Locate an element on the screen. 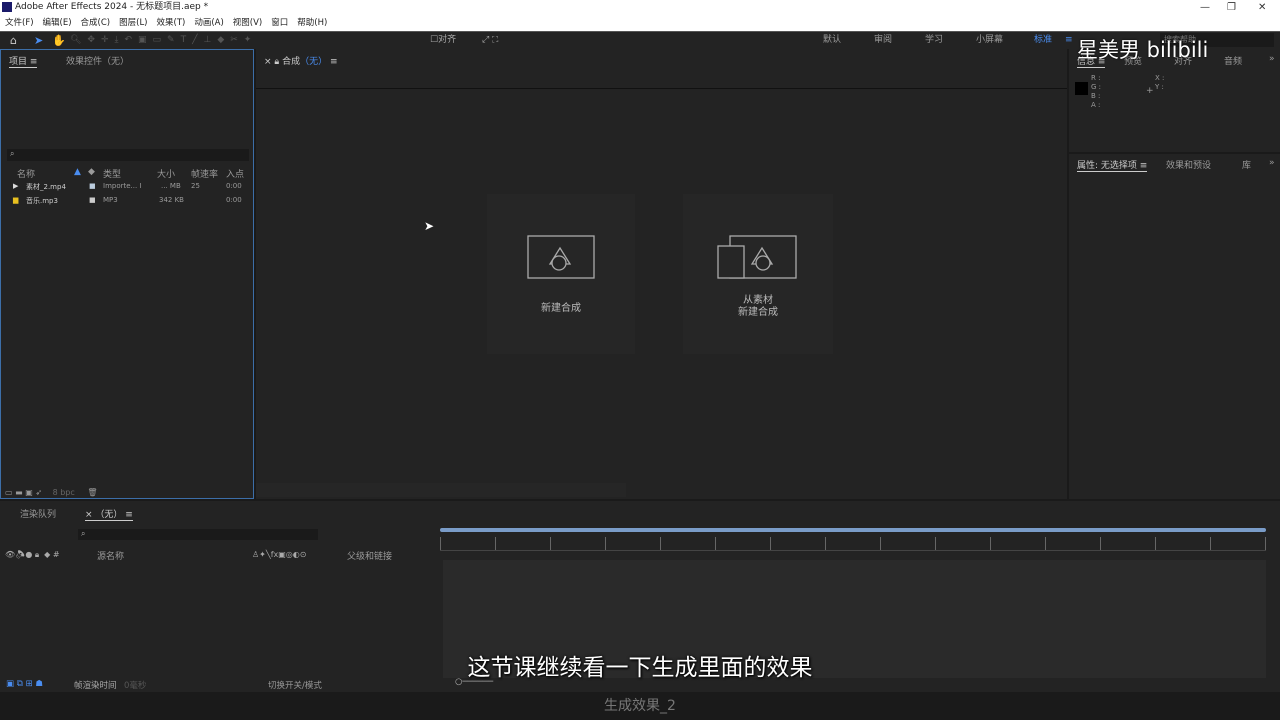 The image size is (1280, 720). tab-timeline: × （无） ≡ is located at coordinates (109, 514).